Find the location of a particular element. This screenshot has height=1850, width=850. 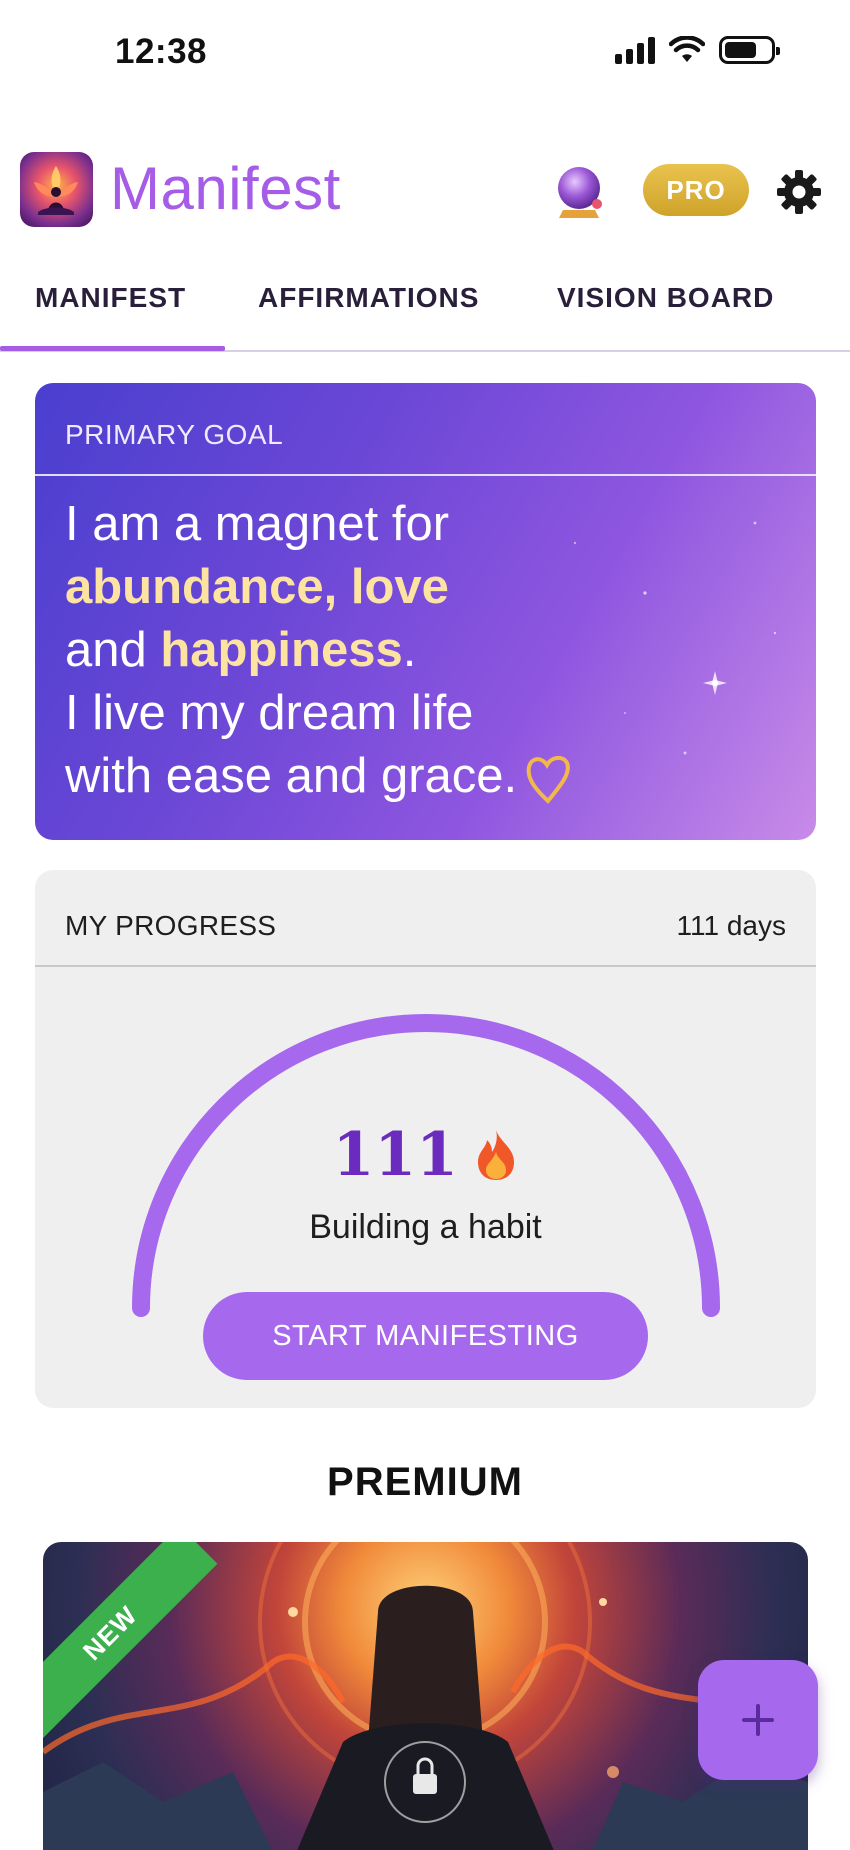

progress-days: 111 days is located at coordinates (731, 925).